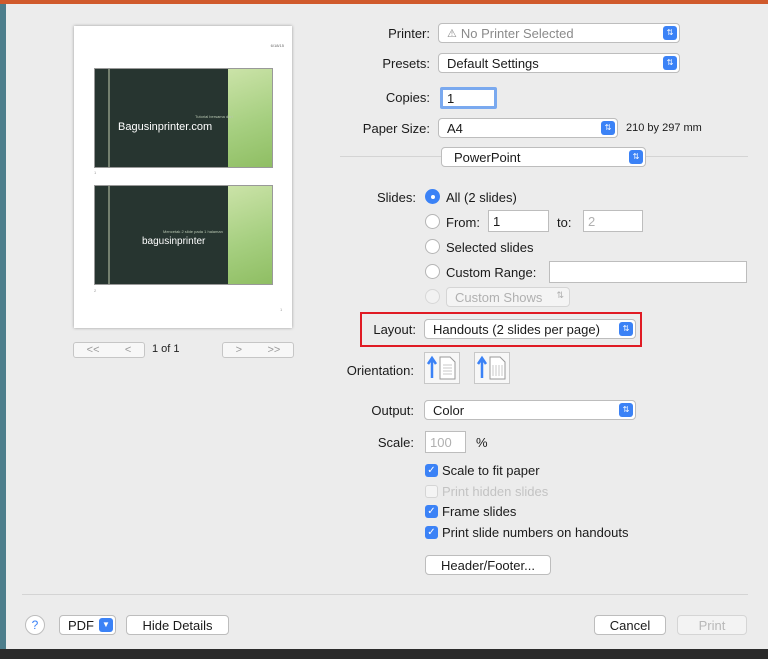  Describe the element at coordinates (431, 470) in the screenshot. I see `scale-to-fit-checkbox: ✓` at that location.